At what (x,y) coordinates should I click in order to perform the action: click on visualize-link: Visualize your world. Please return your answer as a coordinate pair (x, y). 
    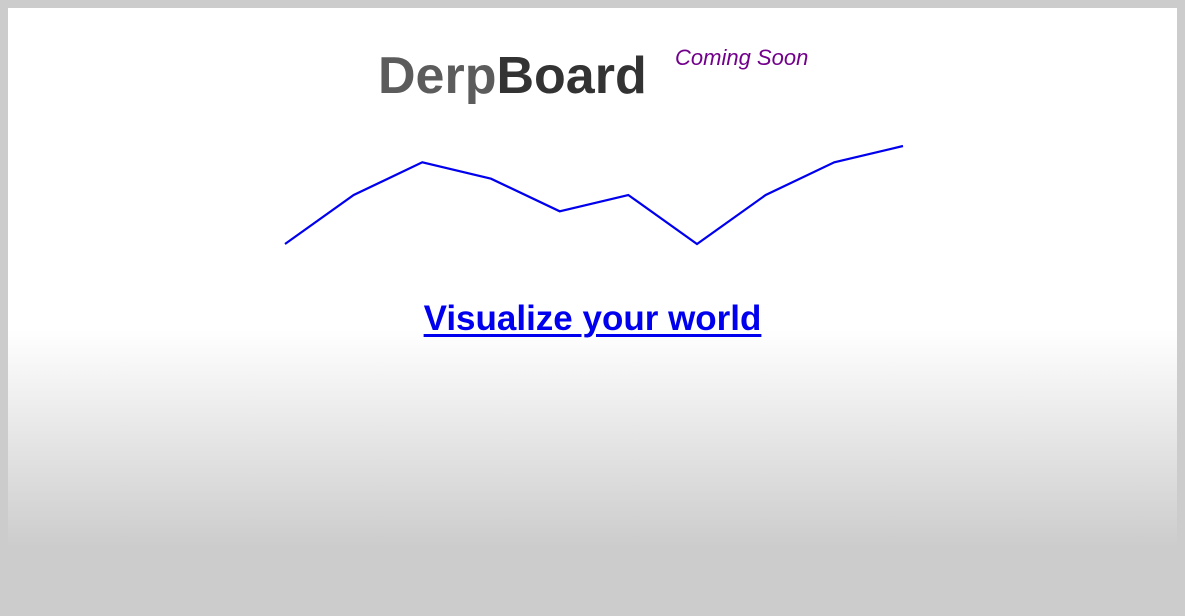
    Looking at the image, I should click on (593, 318).